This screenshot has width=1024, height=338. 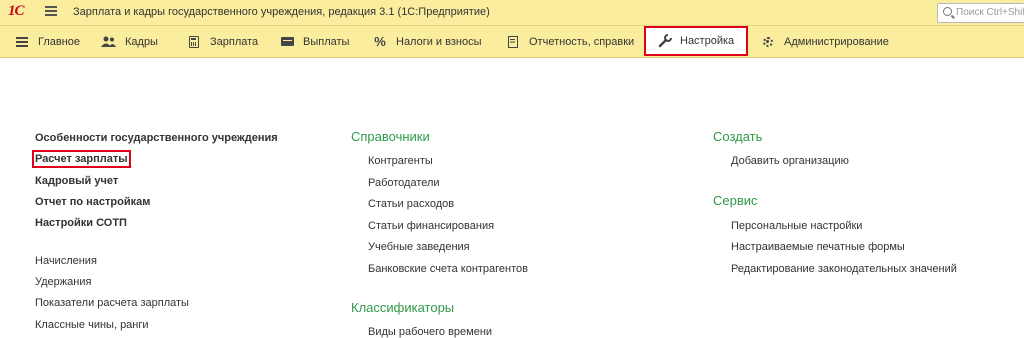 I want to click on section-label: Отчетность, справки, so click(x=582, y=41).